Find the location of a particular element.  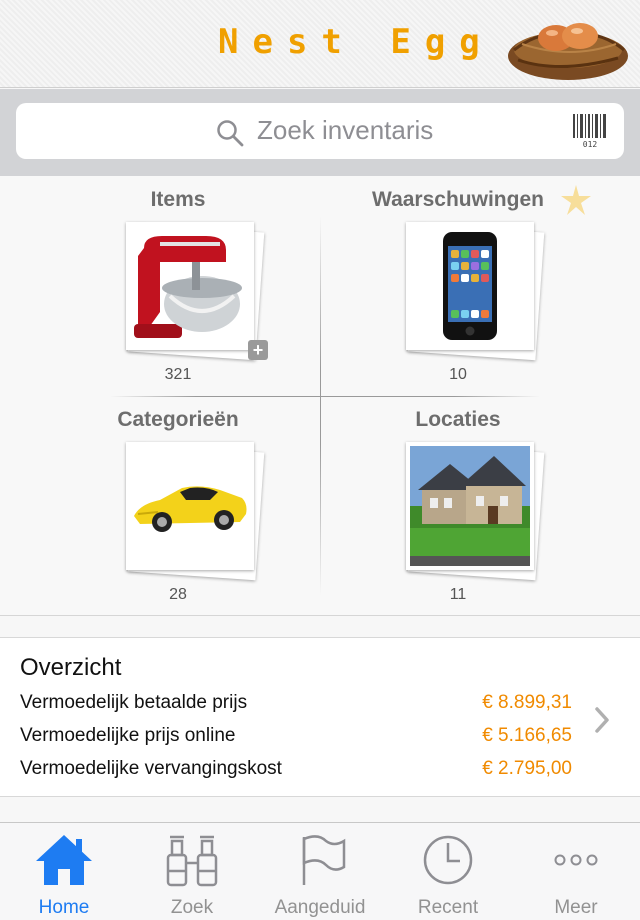

clock-icon is located at coordinates (448, 860).